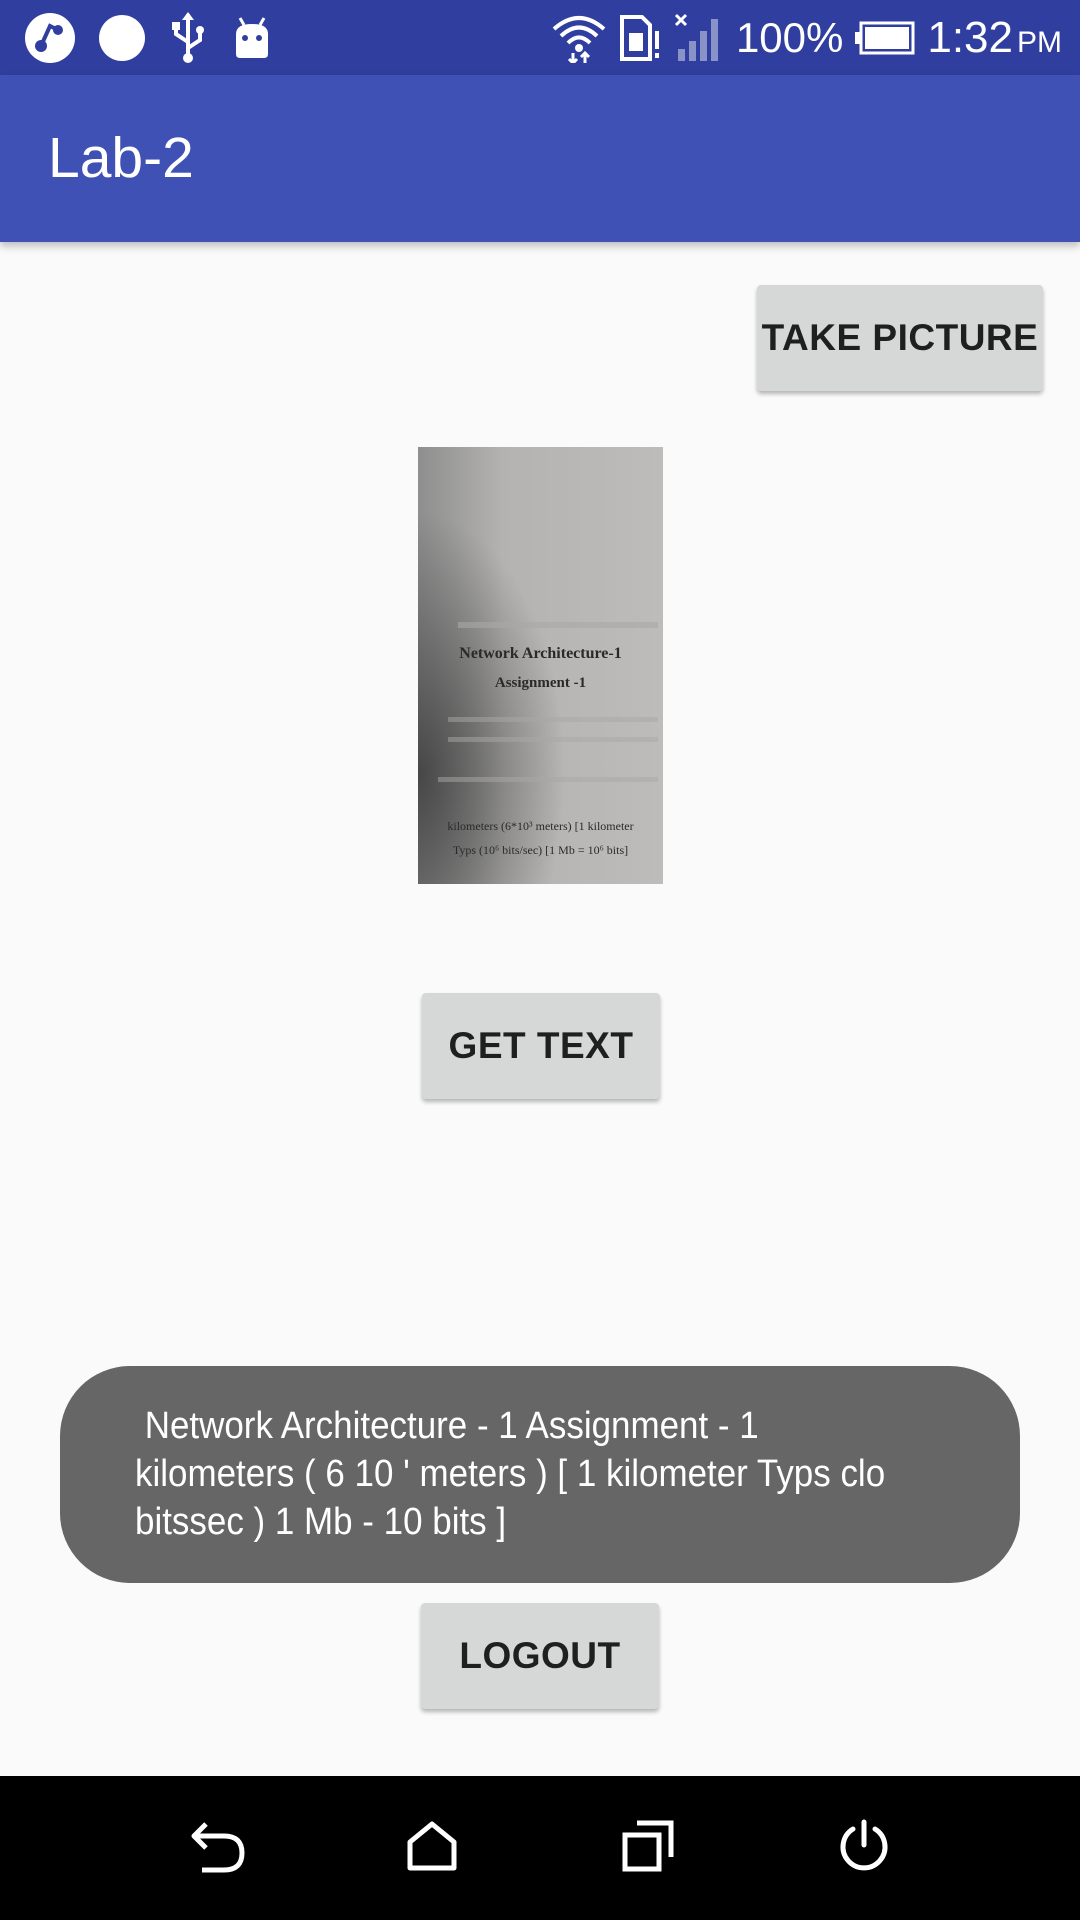 The image size is (1080, 1920). I want to click on battery-percent: 100%, so click(789, 37).